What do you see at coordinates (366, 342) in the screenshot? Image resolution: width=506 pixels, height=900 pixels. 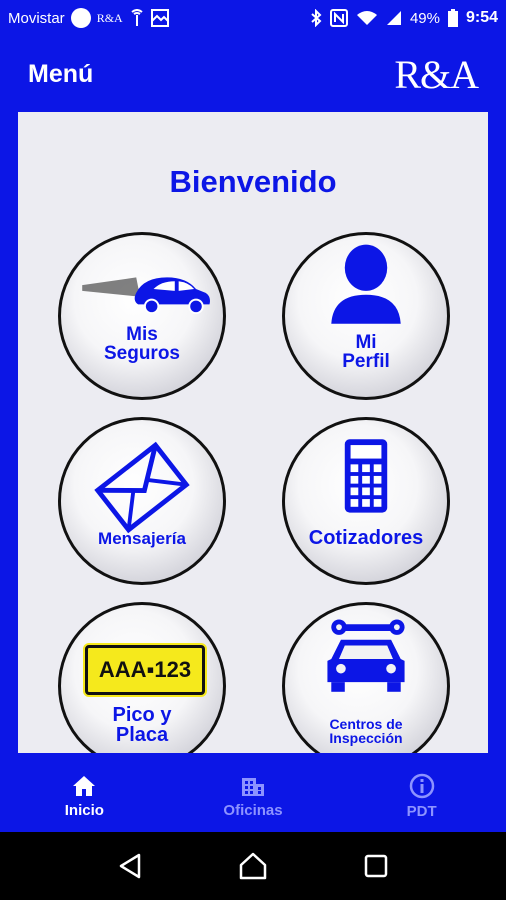 I see `tile-label-line1: Mi` at bounding box center [366, 342].